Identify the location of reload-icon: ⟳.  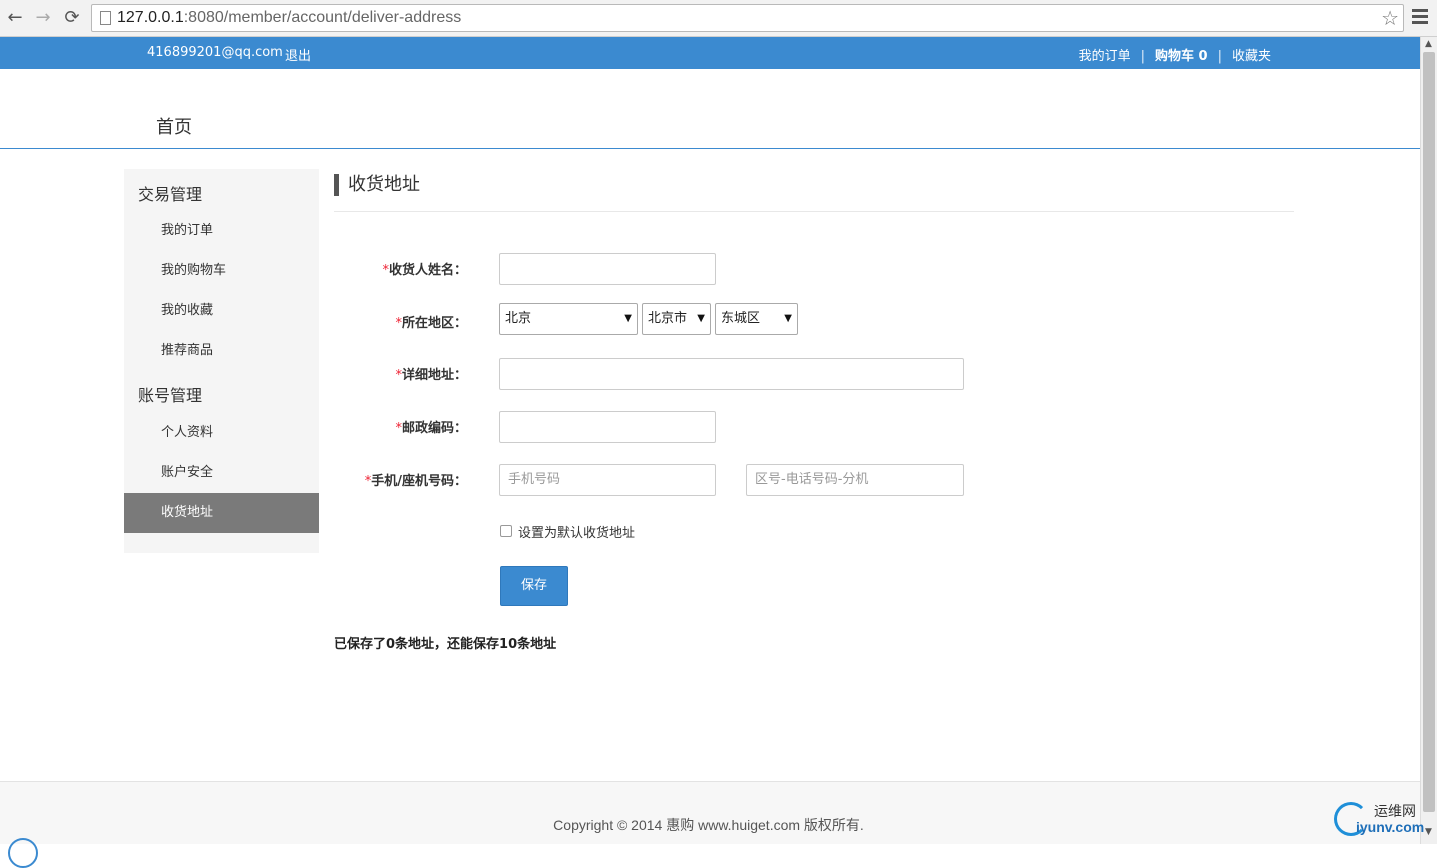
(72, 18).